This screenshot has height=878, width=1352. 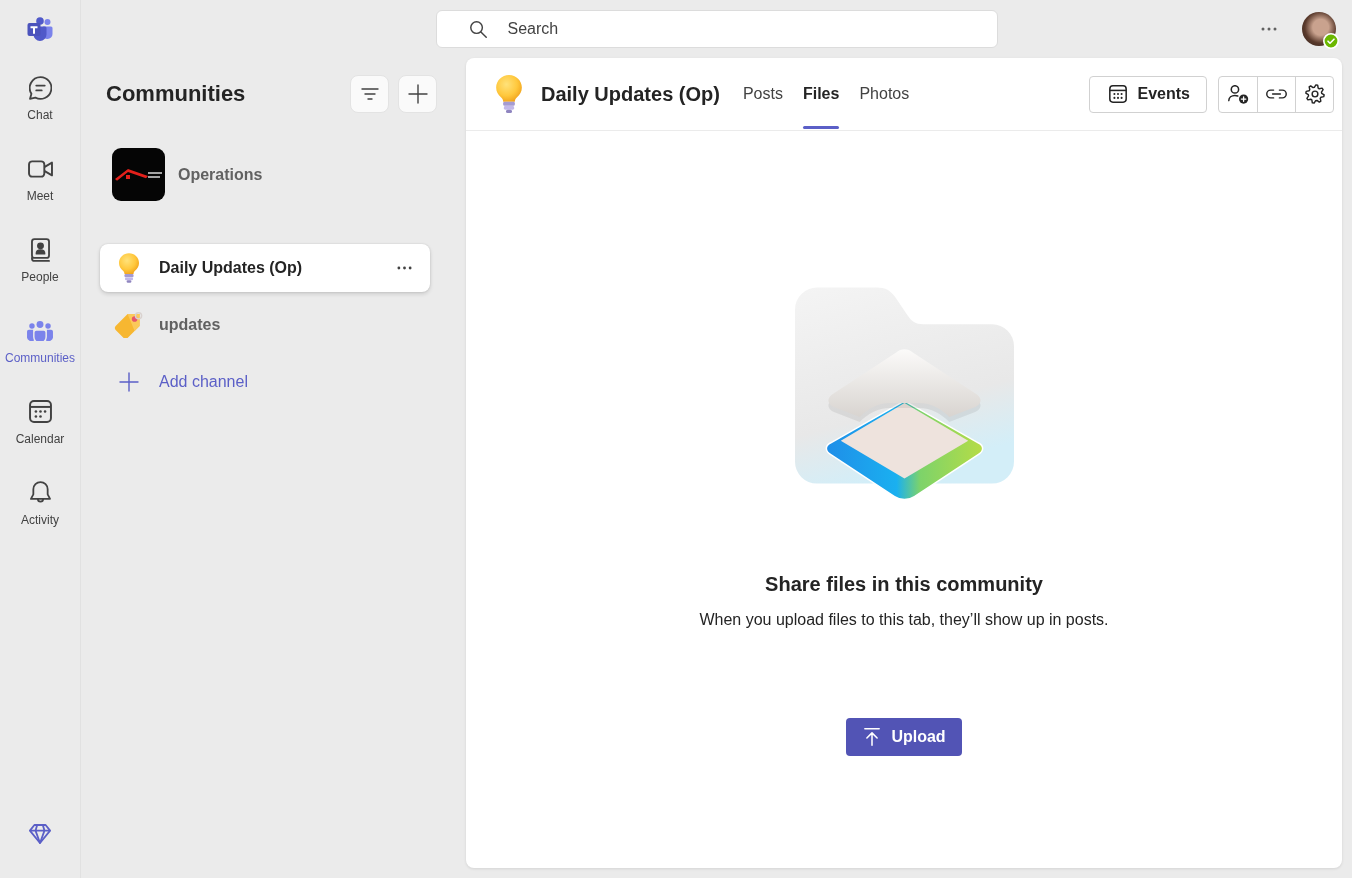 What do you see at coordinates (884, 94) in the screenshot?
I see `tab: Photos` at bounding box center [884, 94].